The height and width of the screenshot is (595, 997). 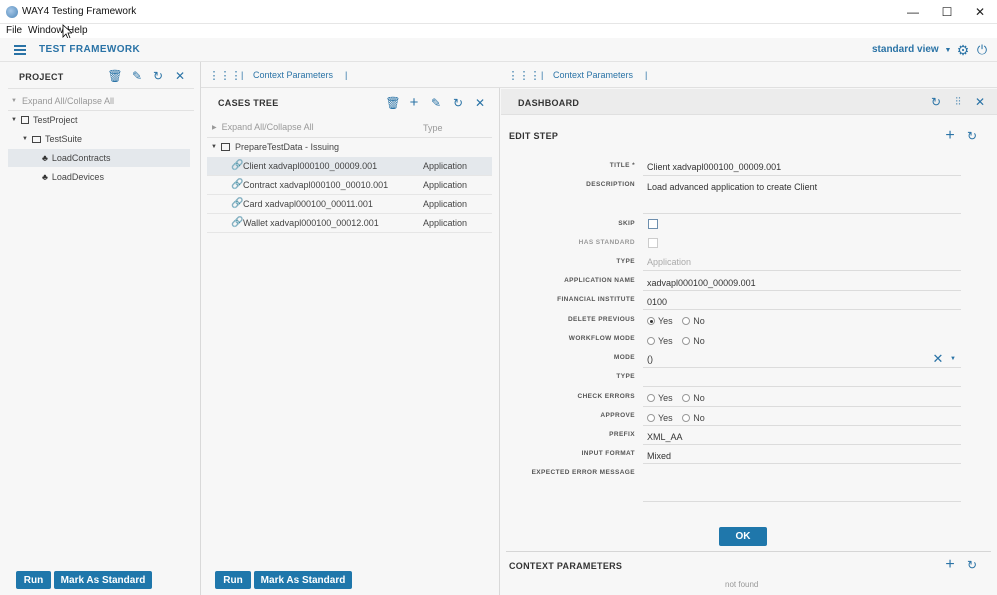 I want to click on workflow-mode-no: No, so click(x=693, y=341).